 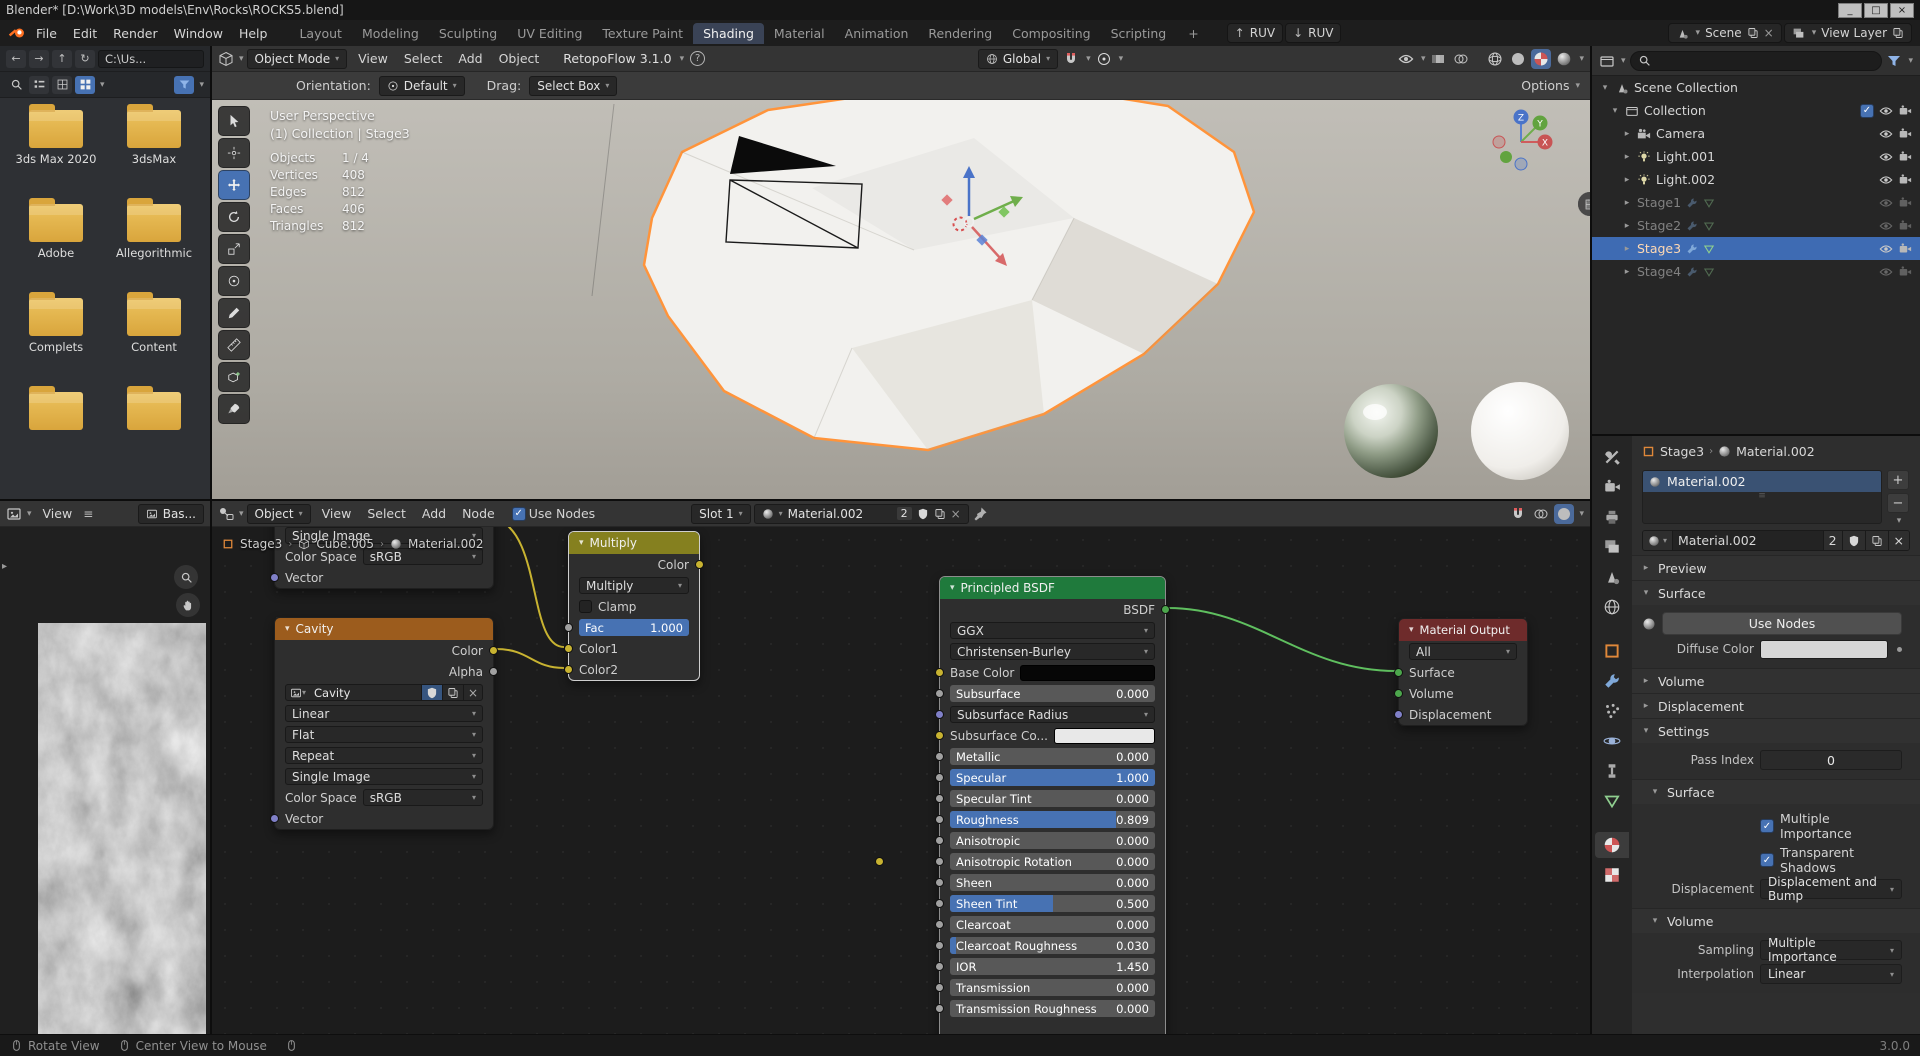 I want to click on outliner-item-light-001: ▸ Light.001, so click(x=1756, y=156).